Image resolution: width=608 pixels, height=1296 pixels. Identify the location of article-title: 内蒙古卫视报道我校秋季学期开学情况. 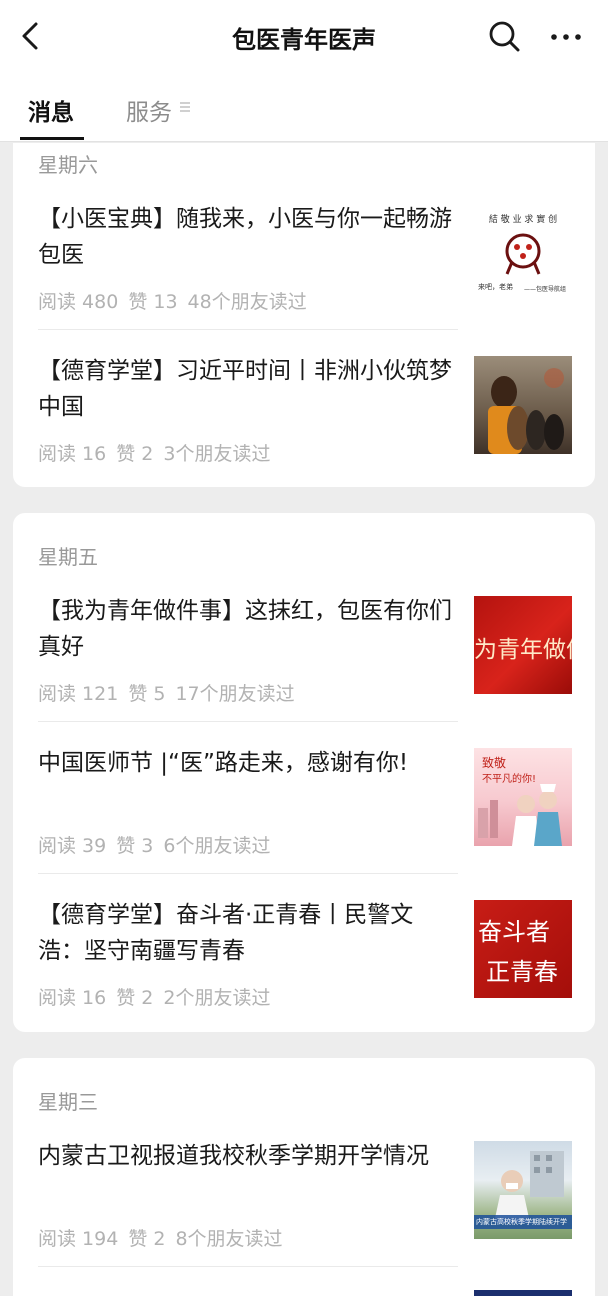
(233, 1156).